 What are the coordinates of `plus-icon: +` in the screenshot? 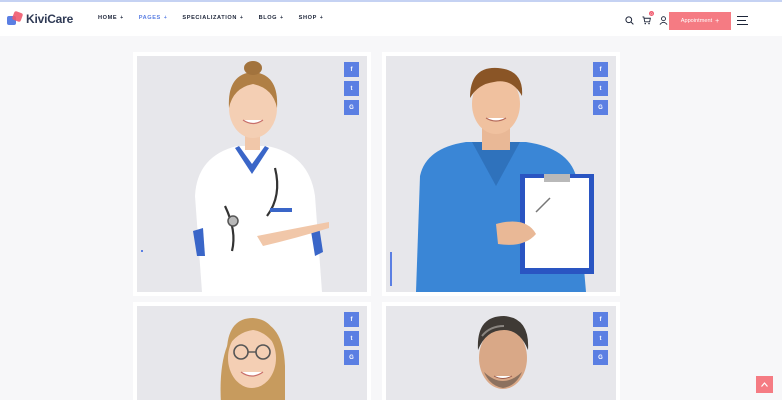 It's located at (717, 21).